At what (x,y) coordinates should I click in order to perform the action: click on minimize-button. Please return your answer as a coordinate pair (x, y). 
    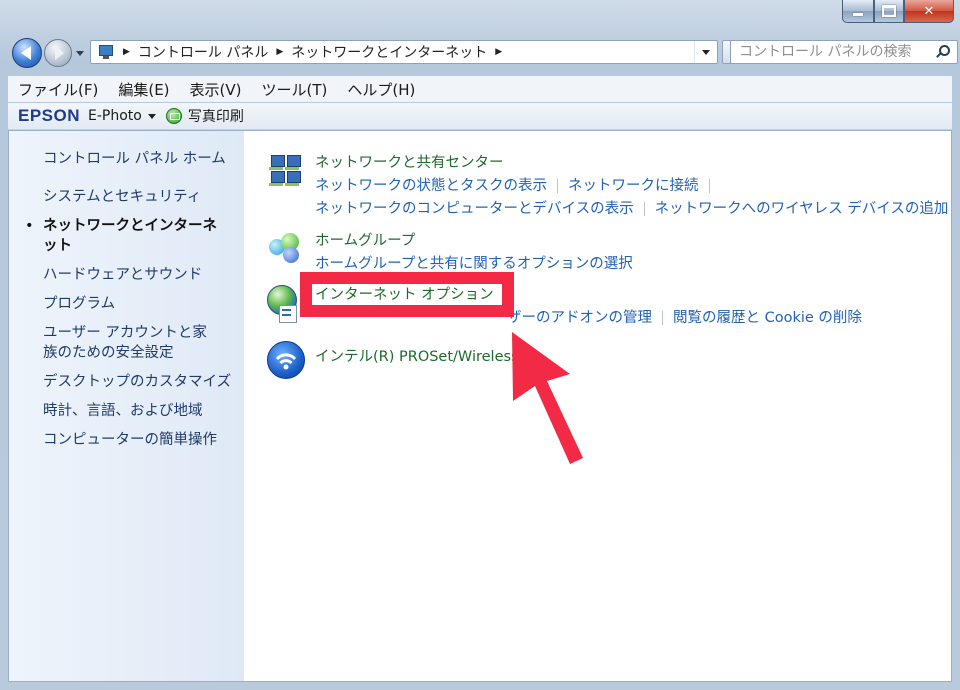
    Looking at the image, I should click on (858, 11).